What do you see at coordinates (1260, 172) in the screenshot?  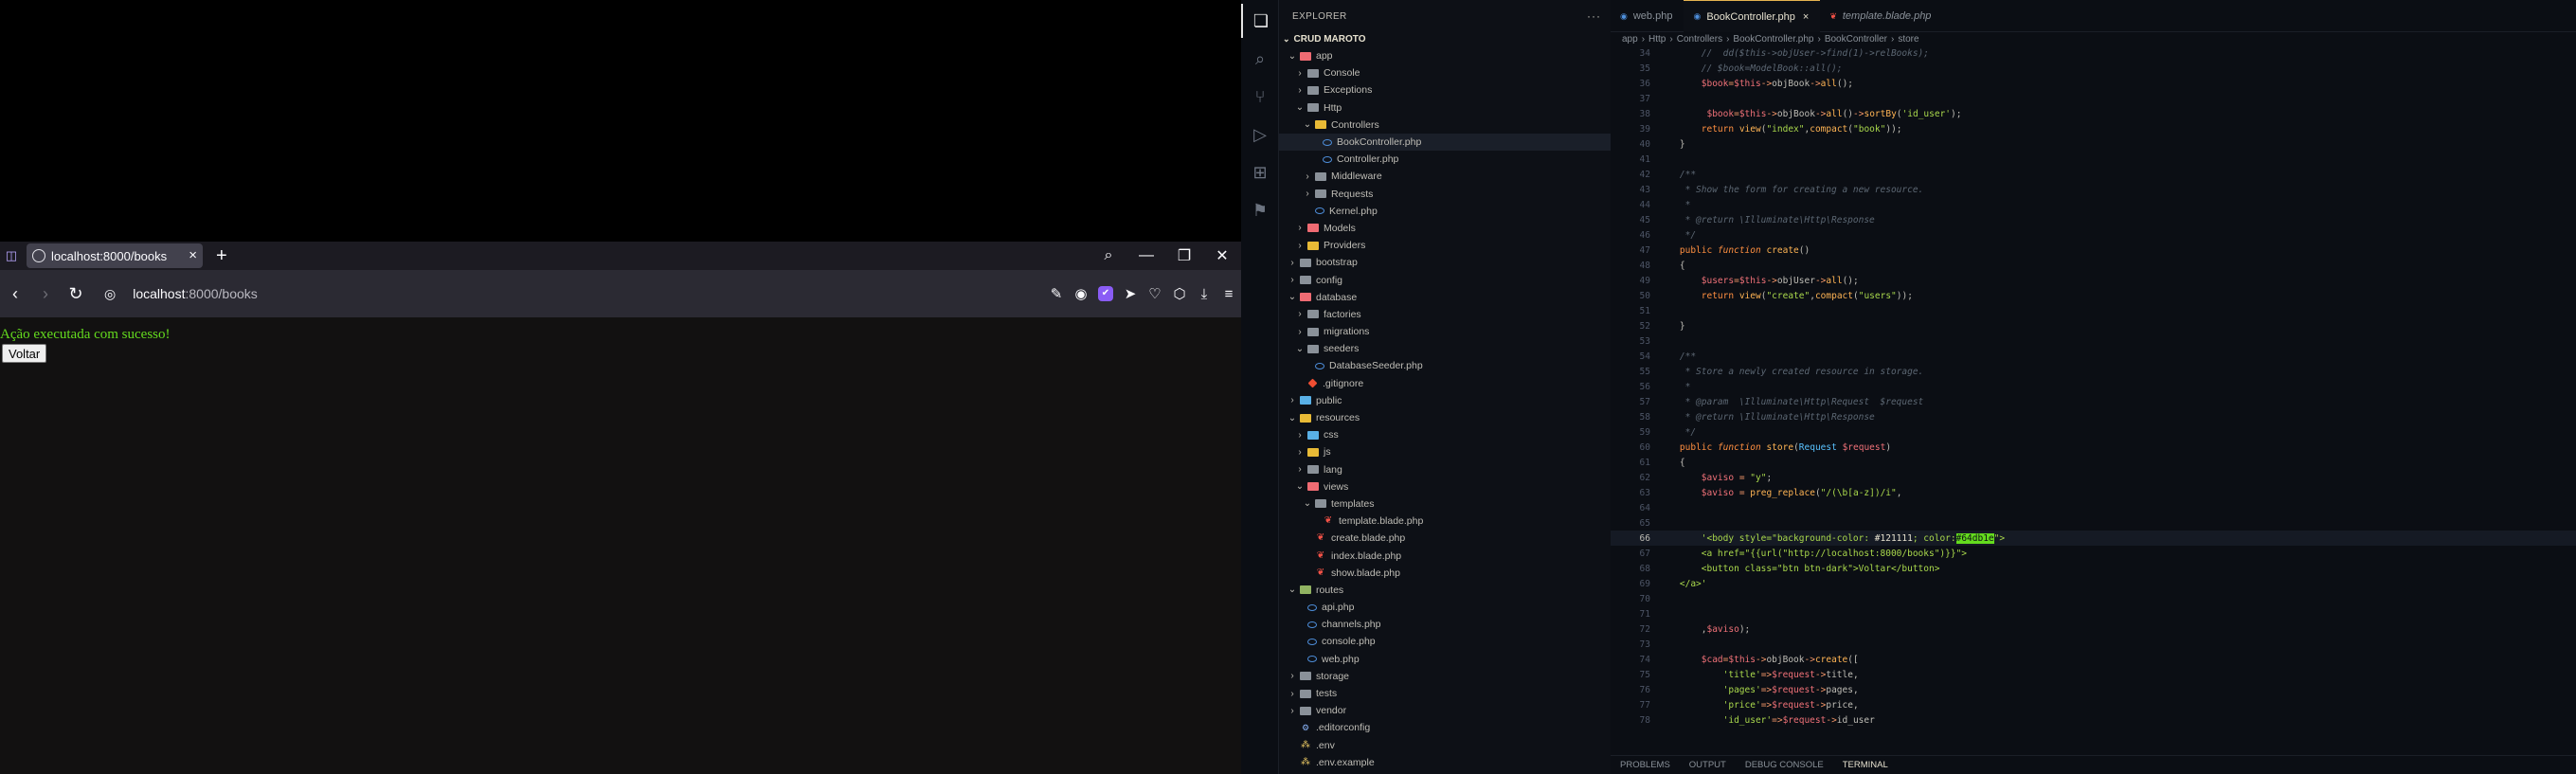 I see `extensions-icon: ⊞` at bounding box center [1260, 172].